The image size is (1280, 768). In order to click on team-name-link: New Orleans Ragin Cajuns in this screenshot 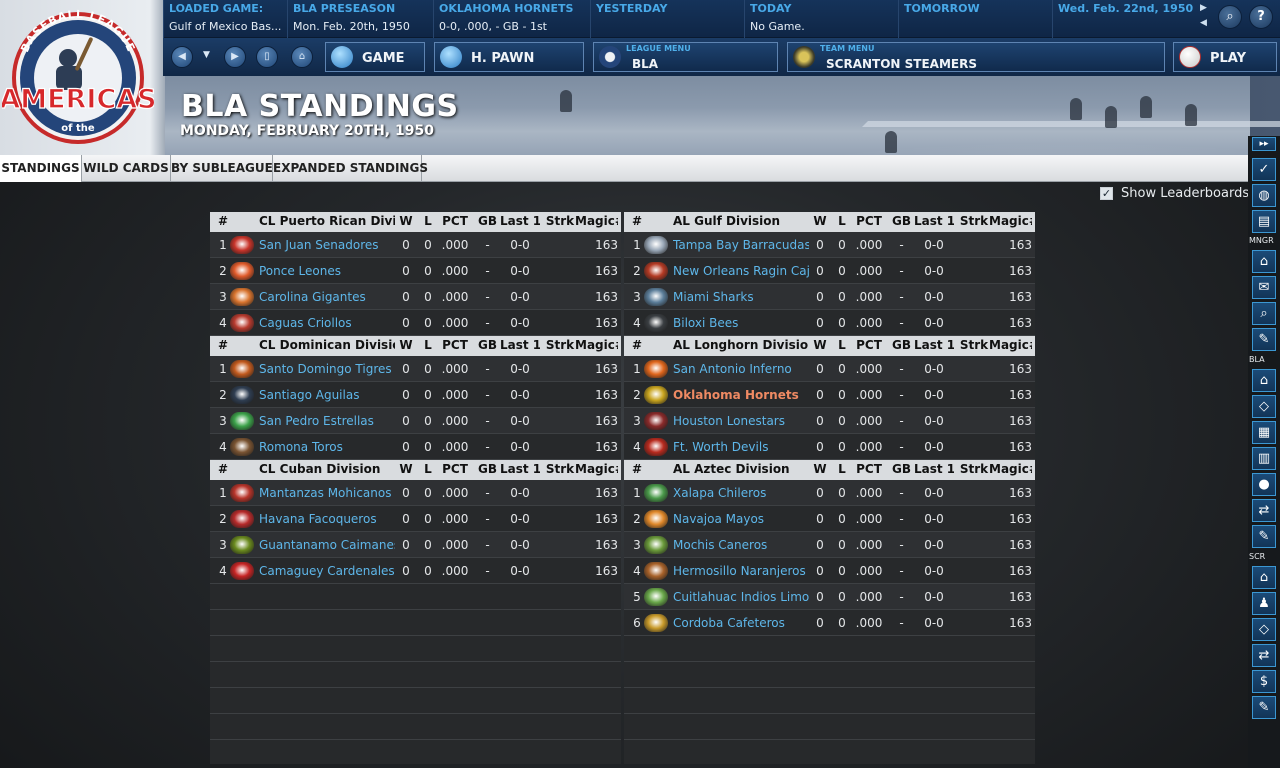, I will do `click(741, 271)`.